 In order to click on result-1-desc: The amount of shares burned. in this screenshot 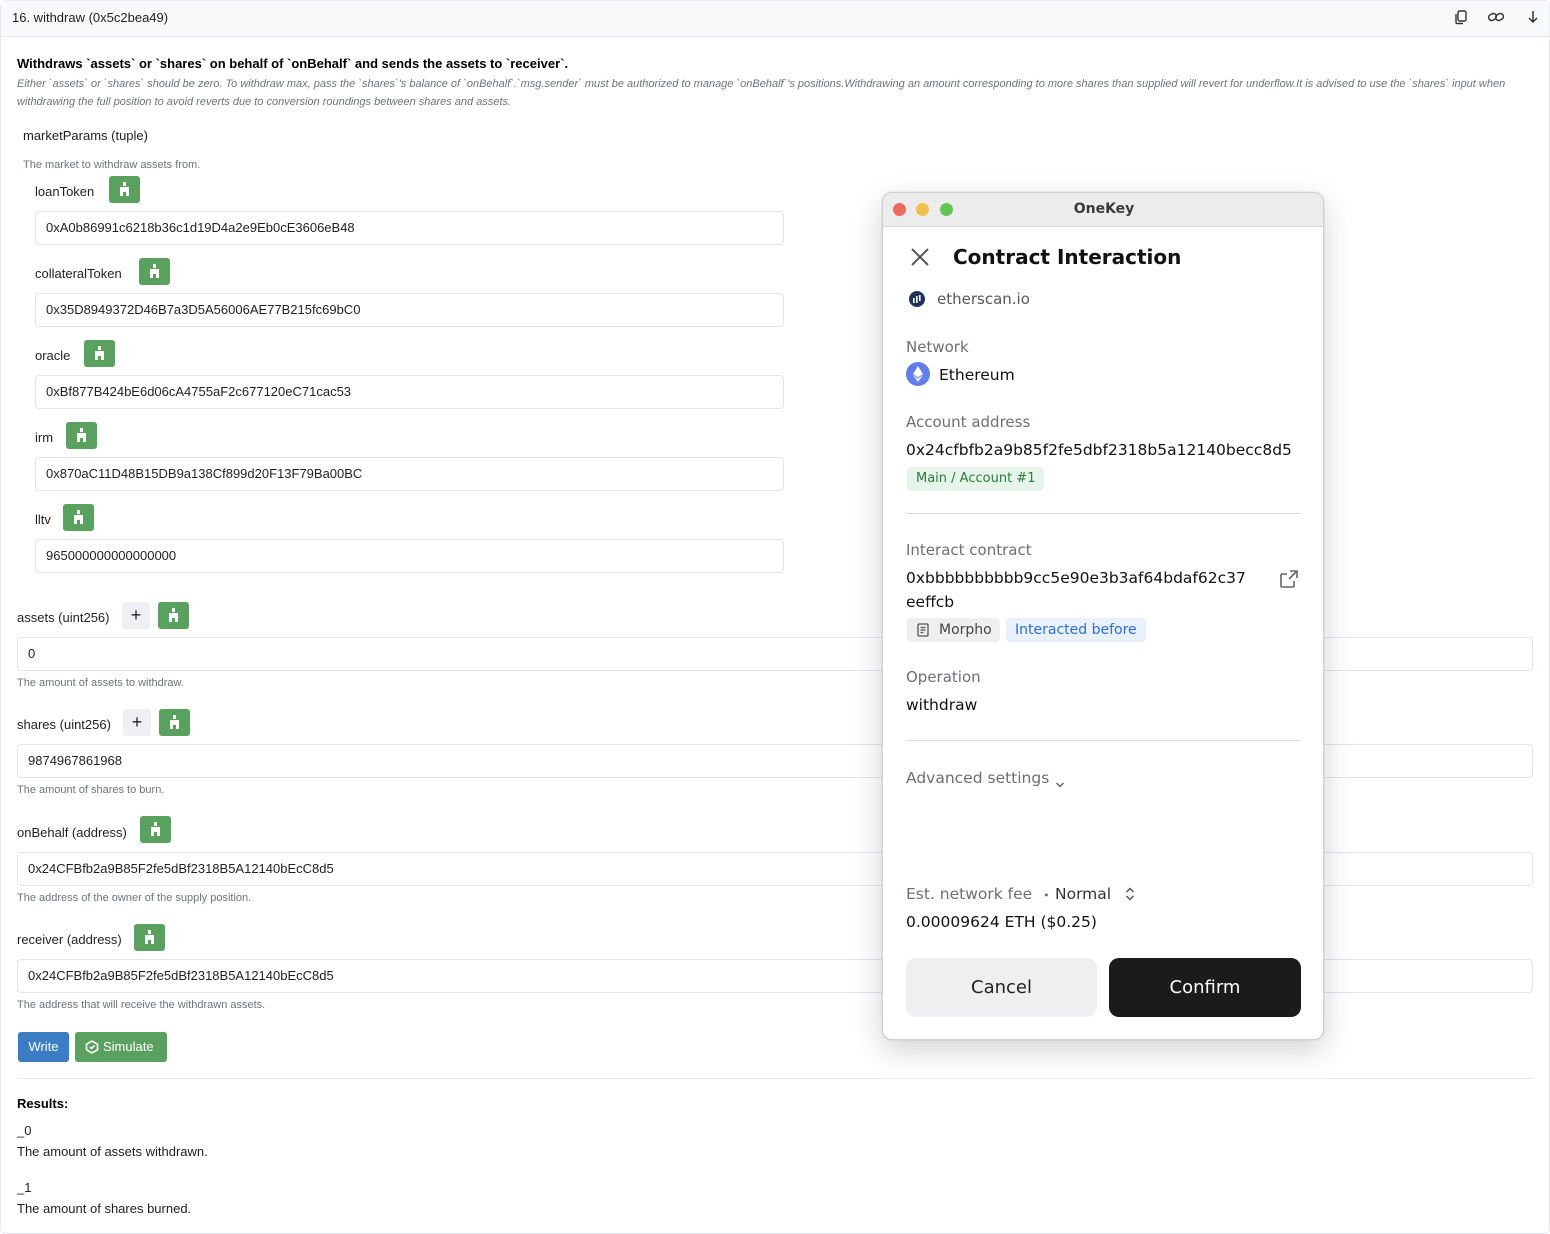, I will do `click(104, 1208)`.